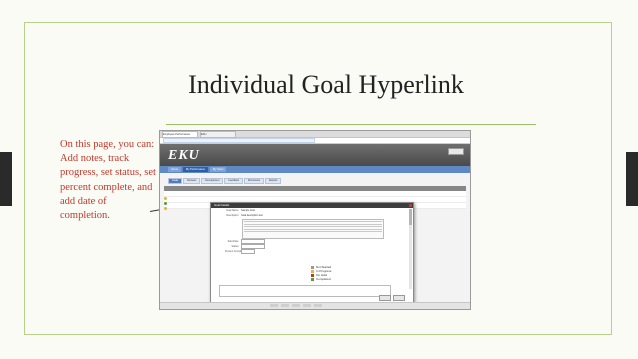 The image size is (638, 359). What do you see at coordinates (410, 205) in the screenshot?
I see `close-icon` at bounding box center [410, 205].